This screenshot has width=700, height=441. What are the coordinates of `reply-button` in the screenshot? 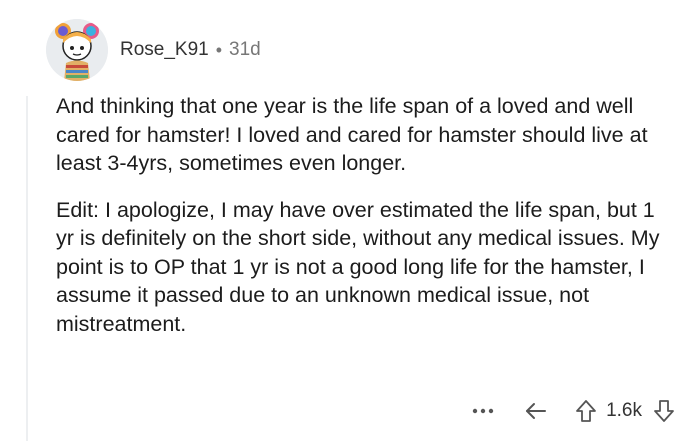 It's located at (536, 411).